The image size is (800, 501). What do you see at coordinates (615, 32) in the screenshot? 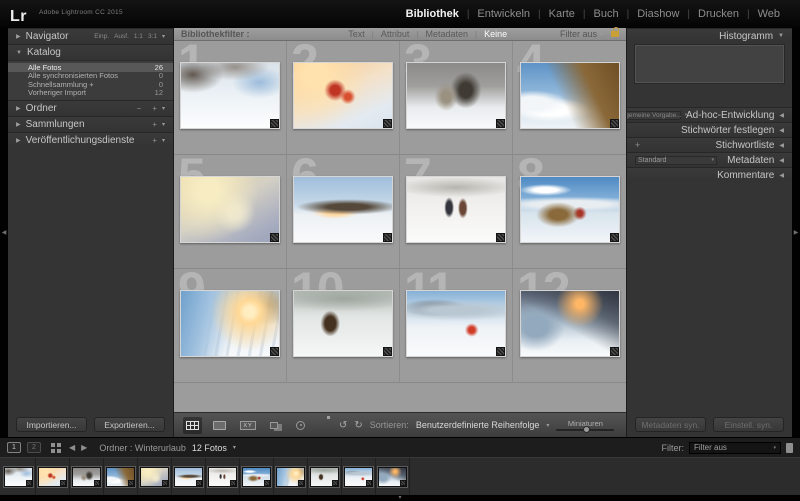
I see `filter-lock-icon` at bounding box center [615, 32].